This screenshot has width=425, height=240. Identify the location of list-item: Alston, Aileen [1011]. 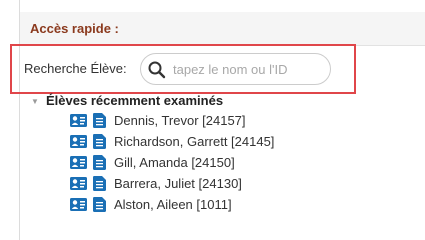
(172, 204).